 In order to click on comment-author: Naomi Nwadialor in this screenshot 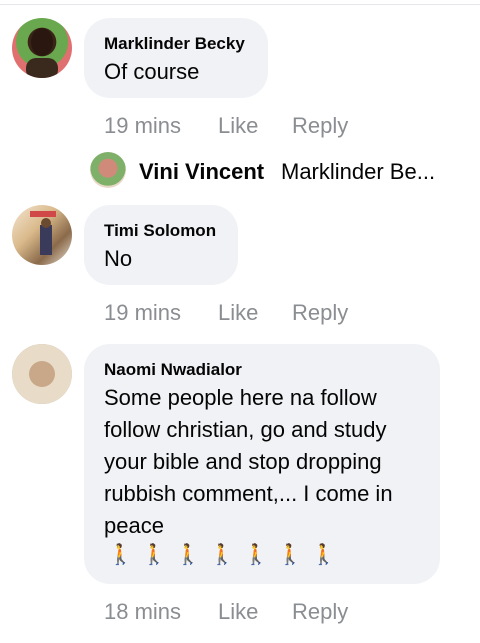, I will do `click(173, 370)`.